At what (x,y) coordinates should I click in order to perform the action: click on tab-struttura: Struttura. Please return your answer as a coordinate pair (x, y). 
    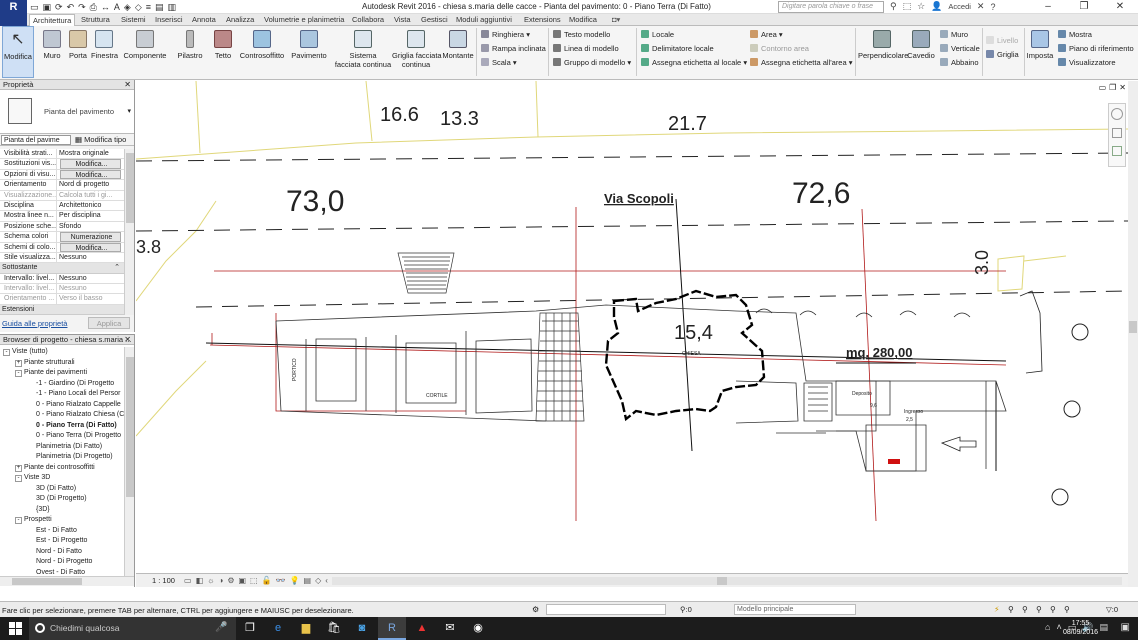
    Looking at the image, I should click on (95, 19).